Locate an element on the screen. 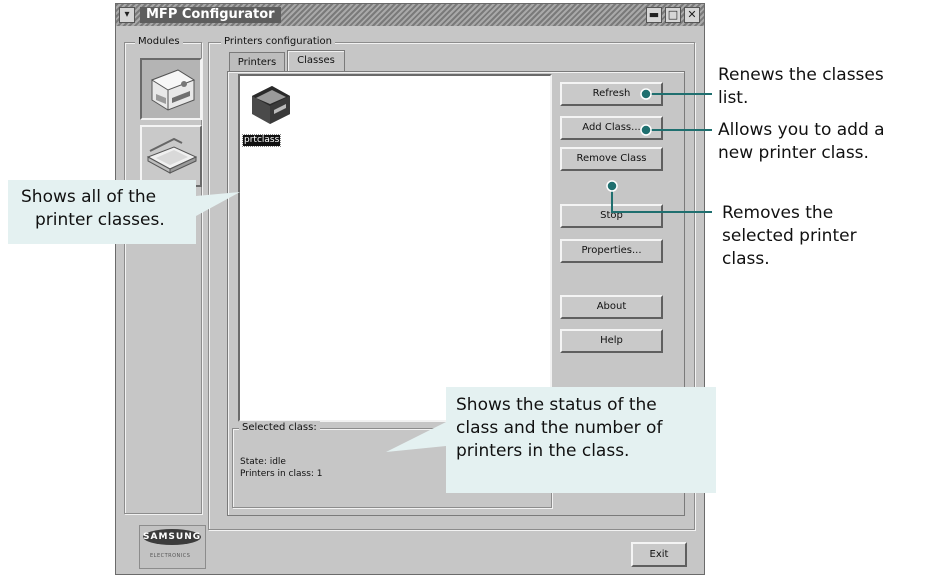 The image size is (930, 578). module-scanners-button is located at coordinates (171, 156).